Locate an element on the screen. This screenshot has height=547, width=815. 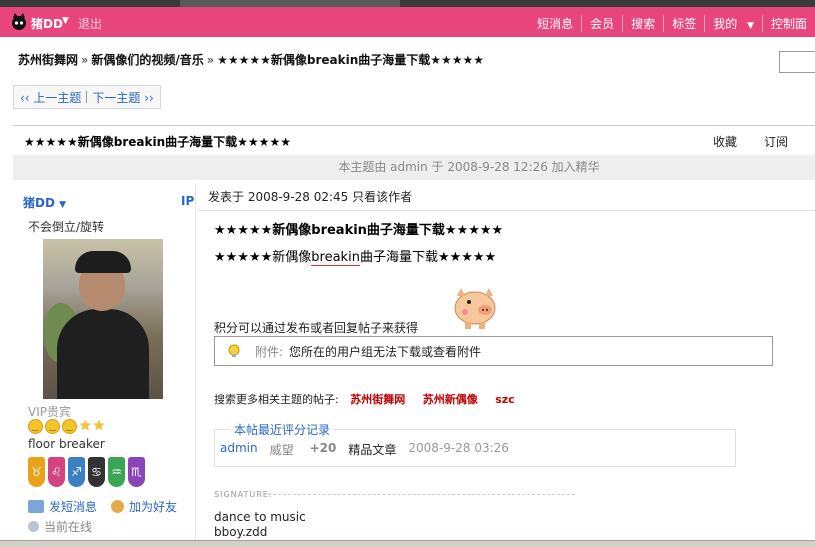
rating-field-label: 威望 is located at coordinates (281, 450).